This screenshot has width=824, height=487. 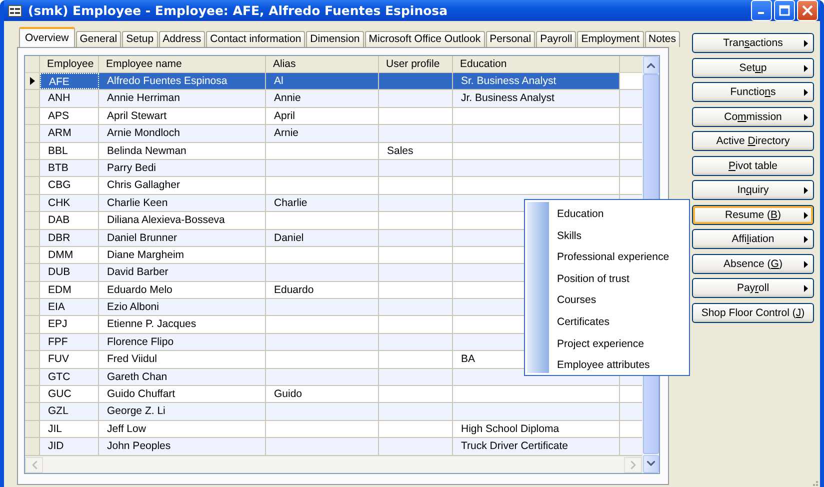 What do you see at coordinates (69, 98) in the screenshot?
I see `table-cell: ANH` at bounding box center [69, 98].